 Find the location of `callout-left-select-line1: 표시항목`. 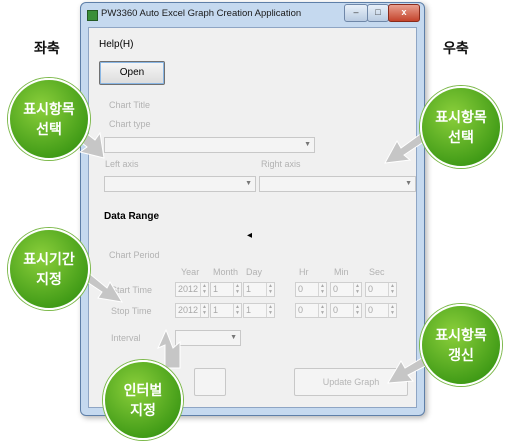

callout-left-select-line1: 표시항목 is located at coordinates (49, 109).